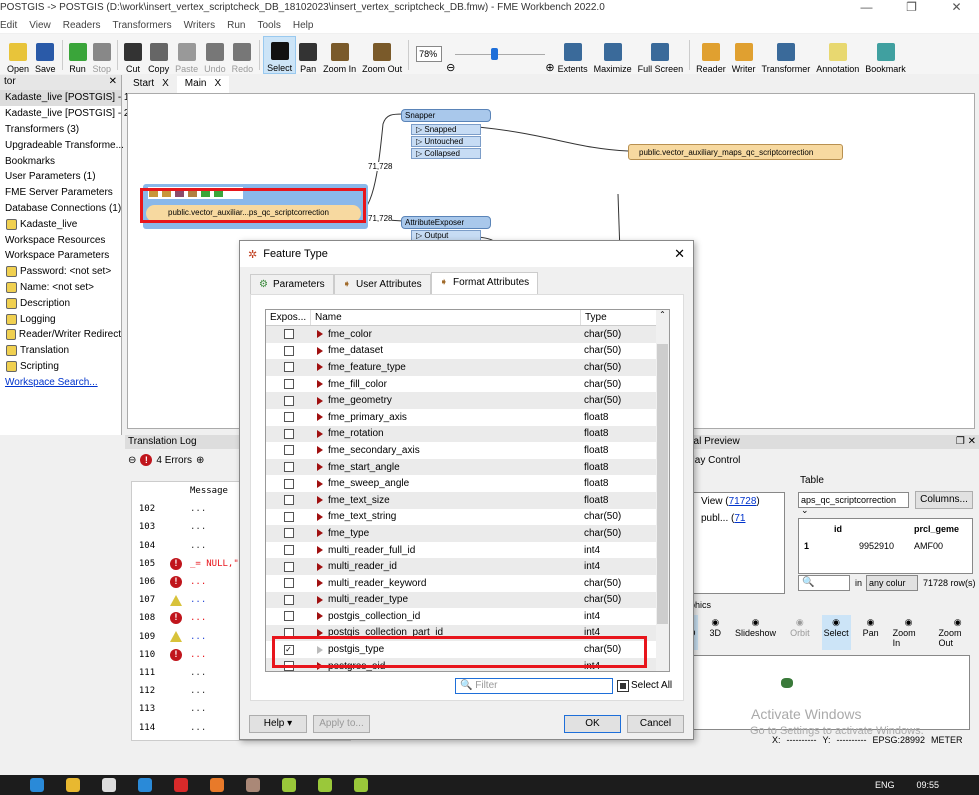  I want to click on table-search-input: 🔍, so click(824, 583).